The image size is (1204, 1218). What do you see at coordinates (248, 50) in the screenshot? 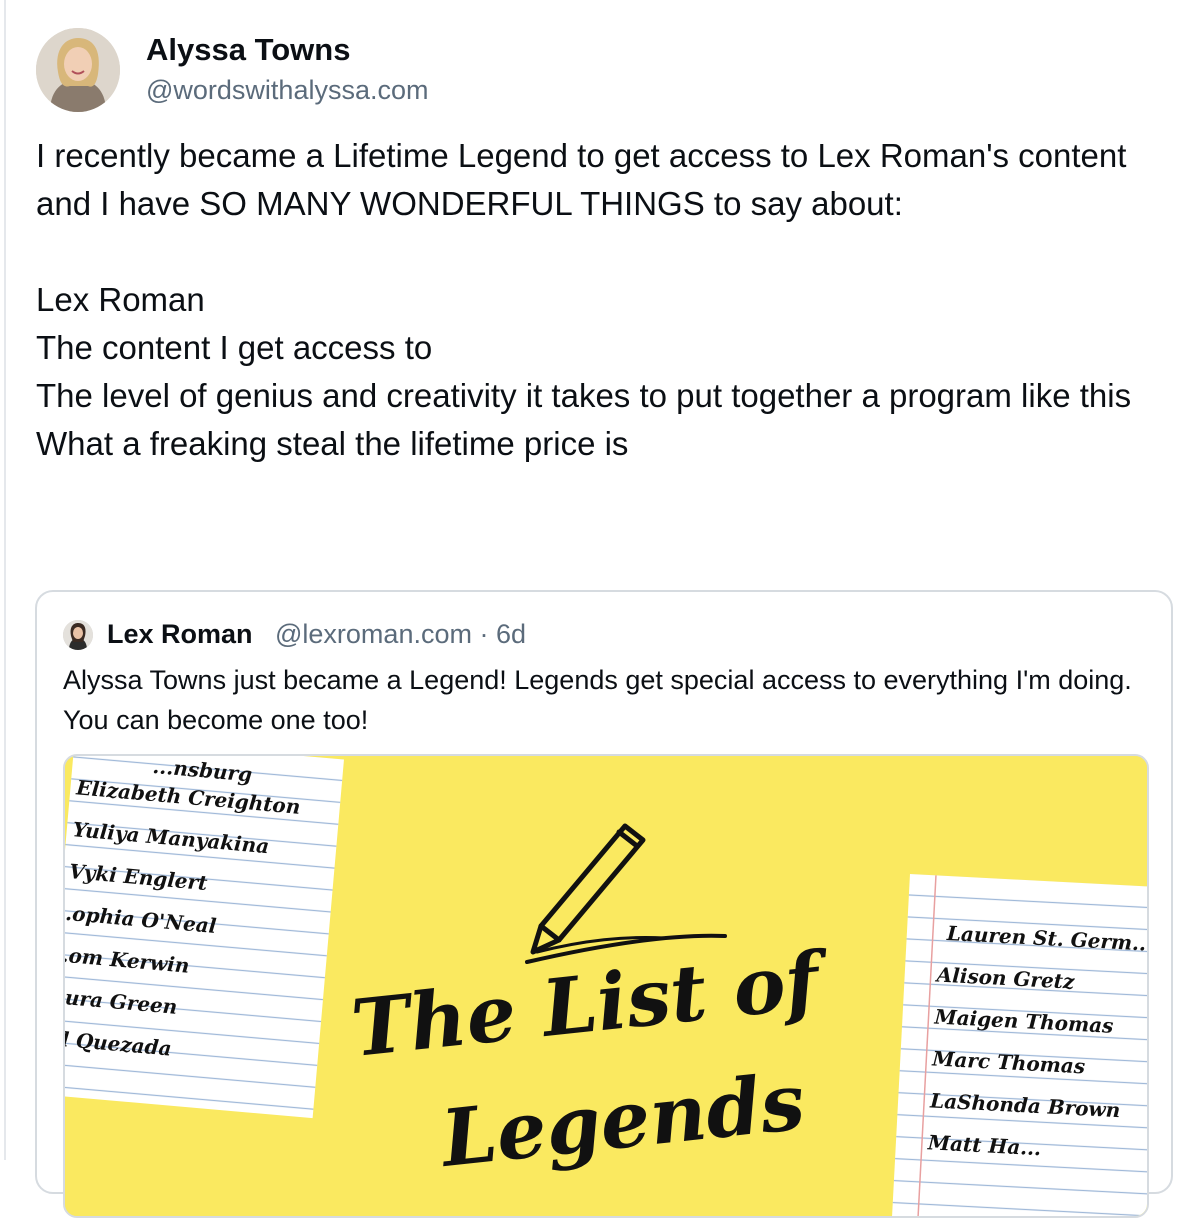
I see `author-name: Alyssa Towns` at bounding box center [248, 50].